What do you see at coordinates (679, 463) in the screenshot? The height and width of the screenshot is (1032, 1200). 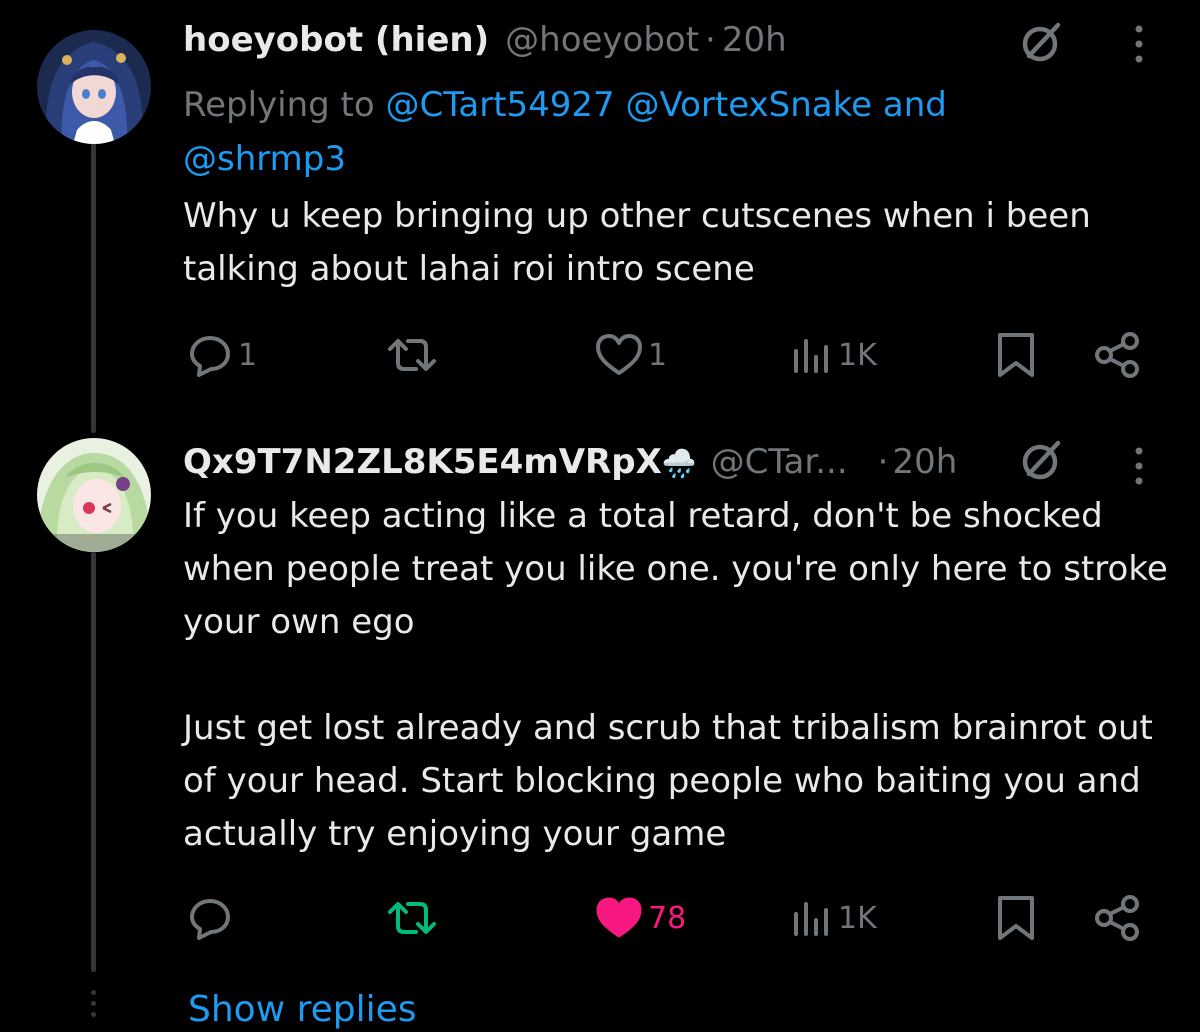 I see `name-emoji: 🌧️` at bounding box center [679, 463].